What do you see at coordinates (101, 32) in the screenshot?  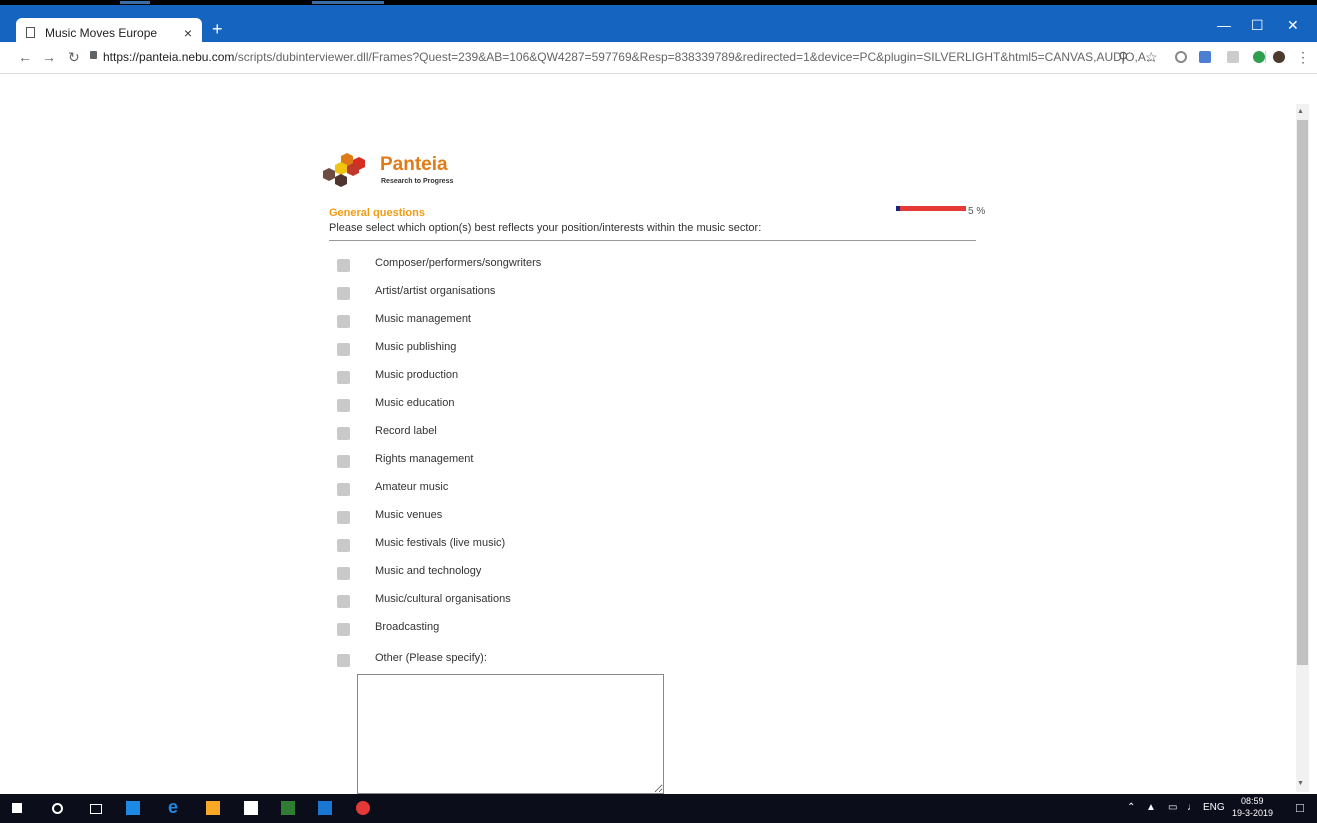 I see `tab-title: Music Moves Europe` at bounding box center [101, 32].